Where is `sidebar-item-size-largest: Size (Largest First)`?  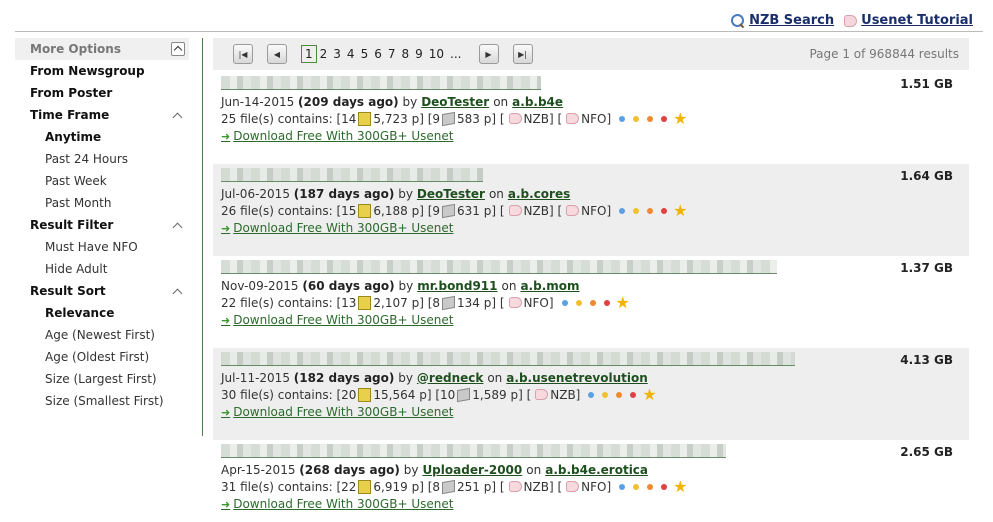 sidebar-item-size-largest: Size (Largest First) is located at coordinates (102, 379).